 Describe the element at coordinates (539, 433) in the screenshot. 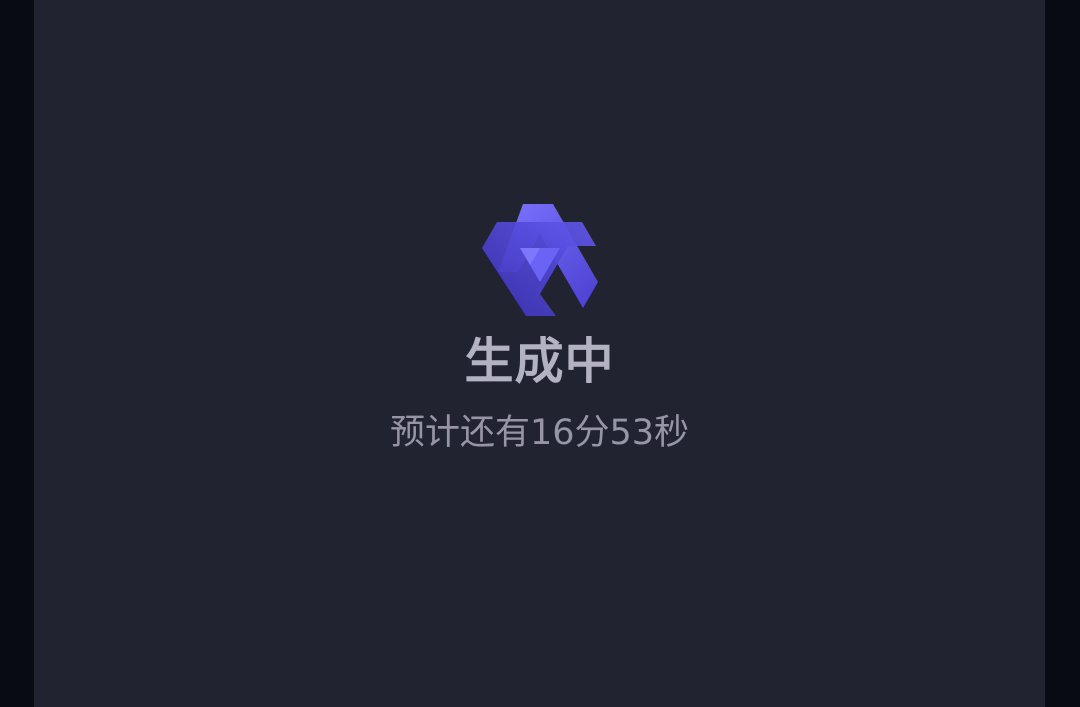

I see `eta-text: 预计还有16分53秒` at that location.